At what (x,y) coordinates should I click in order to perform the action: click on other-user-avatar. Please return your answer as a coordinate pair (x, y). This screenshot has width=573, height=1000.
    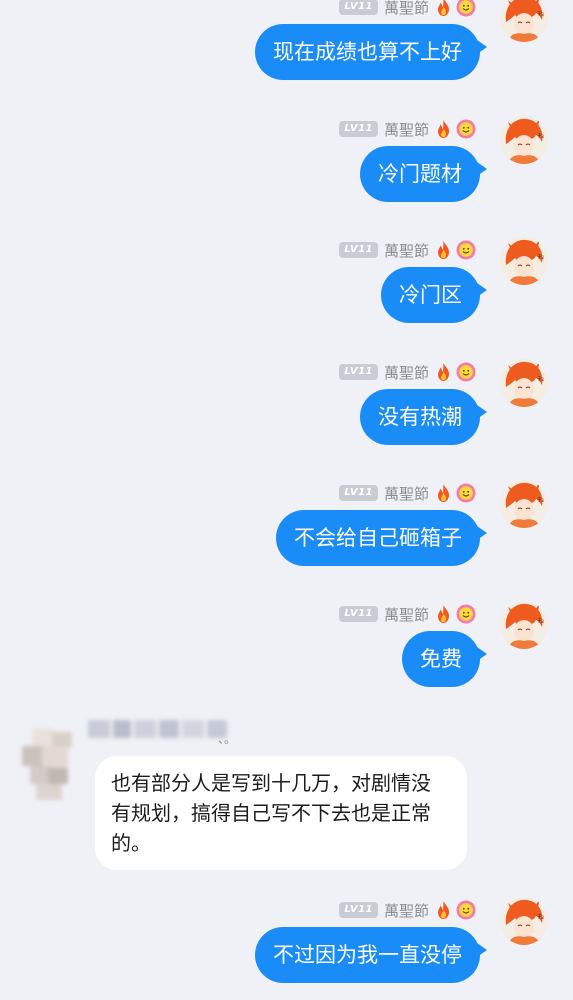
    Looking at the image, I should click on (50, 764).